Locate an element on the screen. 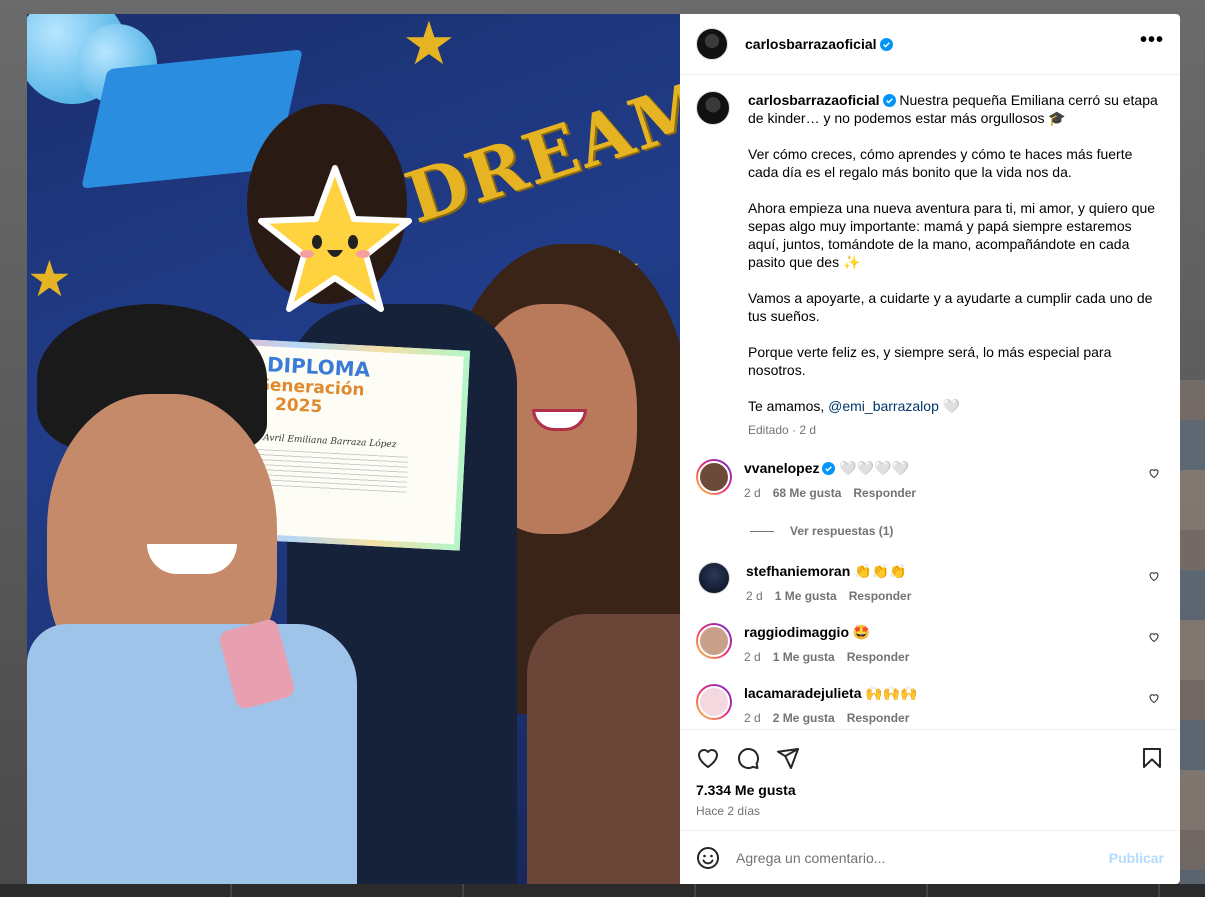  comment-body: raggiodimaggio 🤩 2 d 1 Me gusta Responder is located at coordinates (954, 644).